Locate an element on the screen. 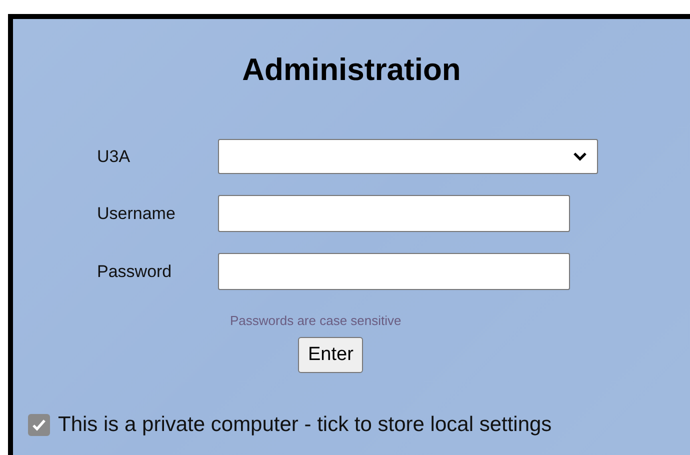  select-field is located at coordinates (408, 156).